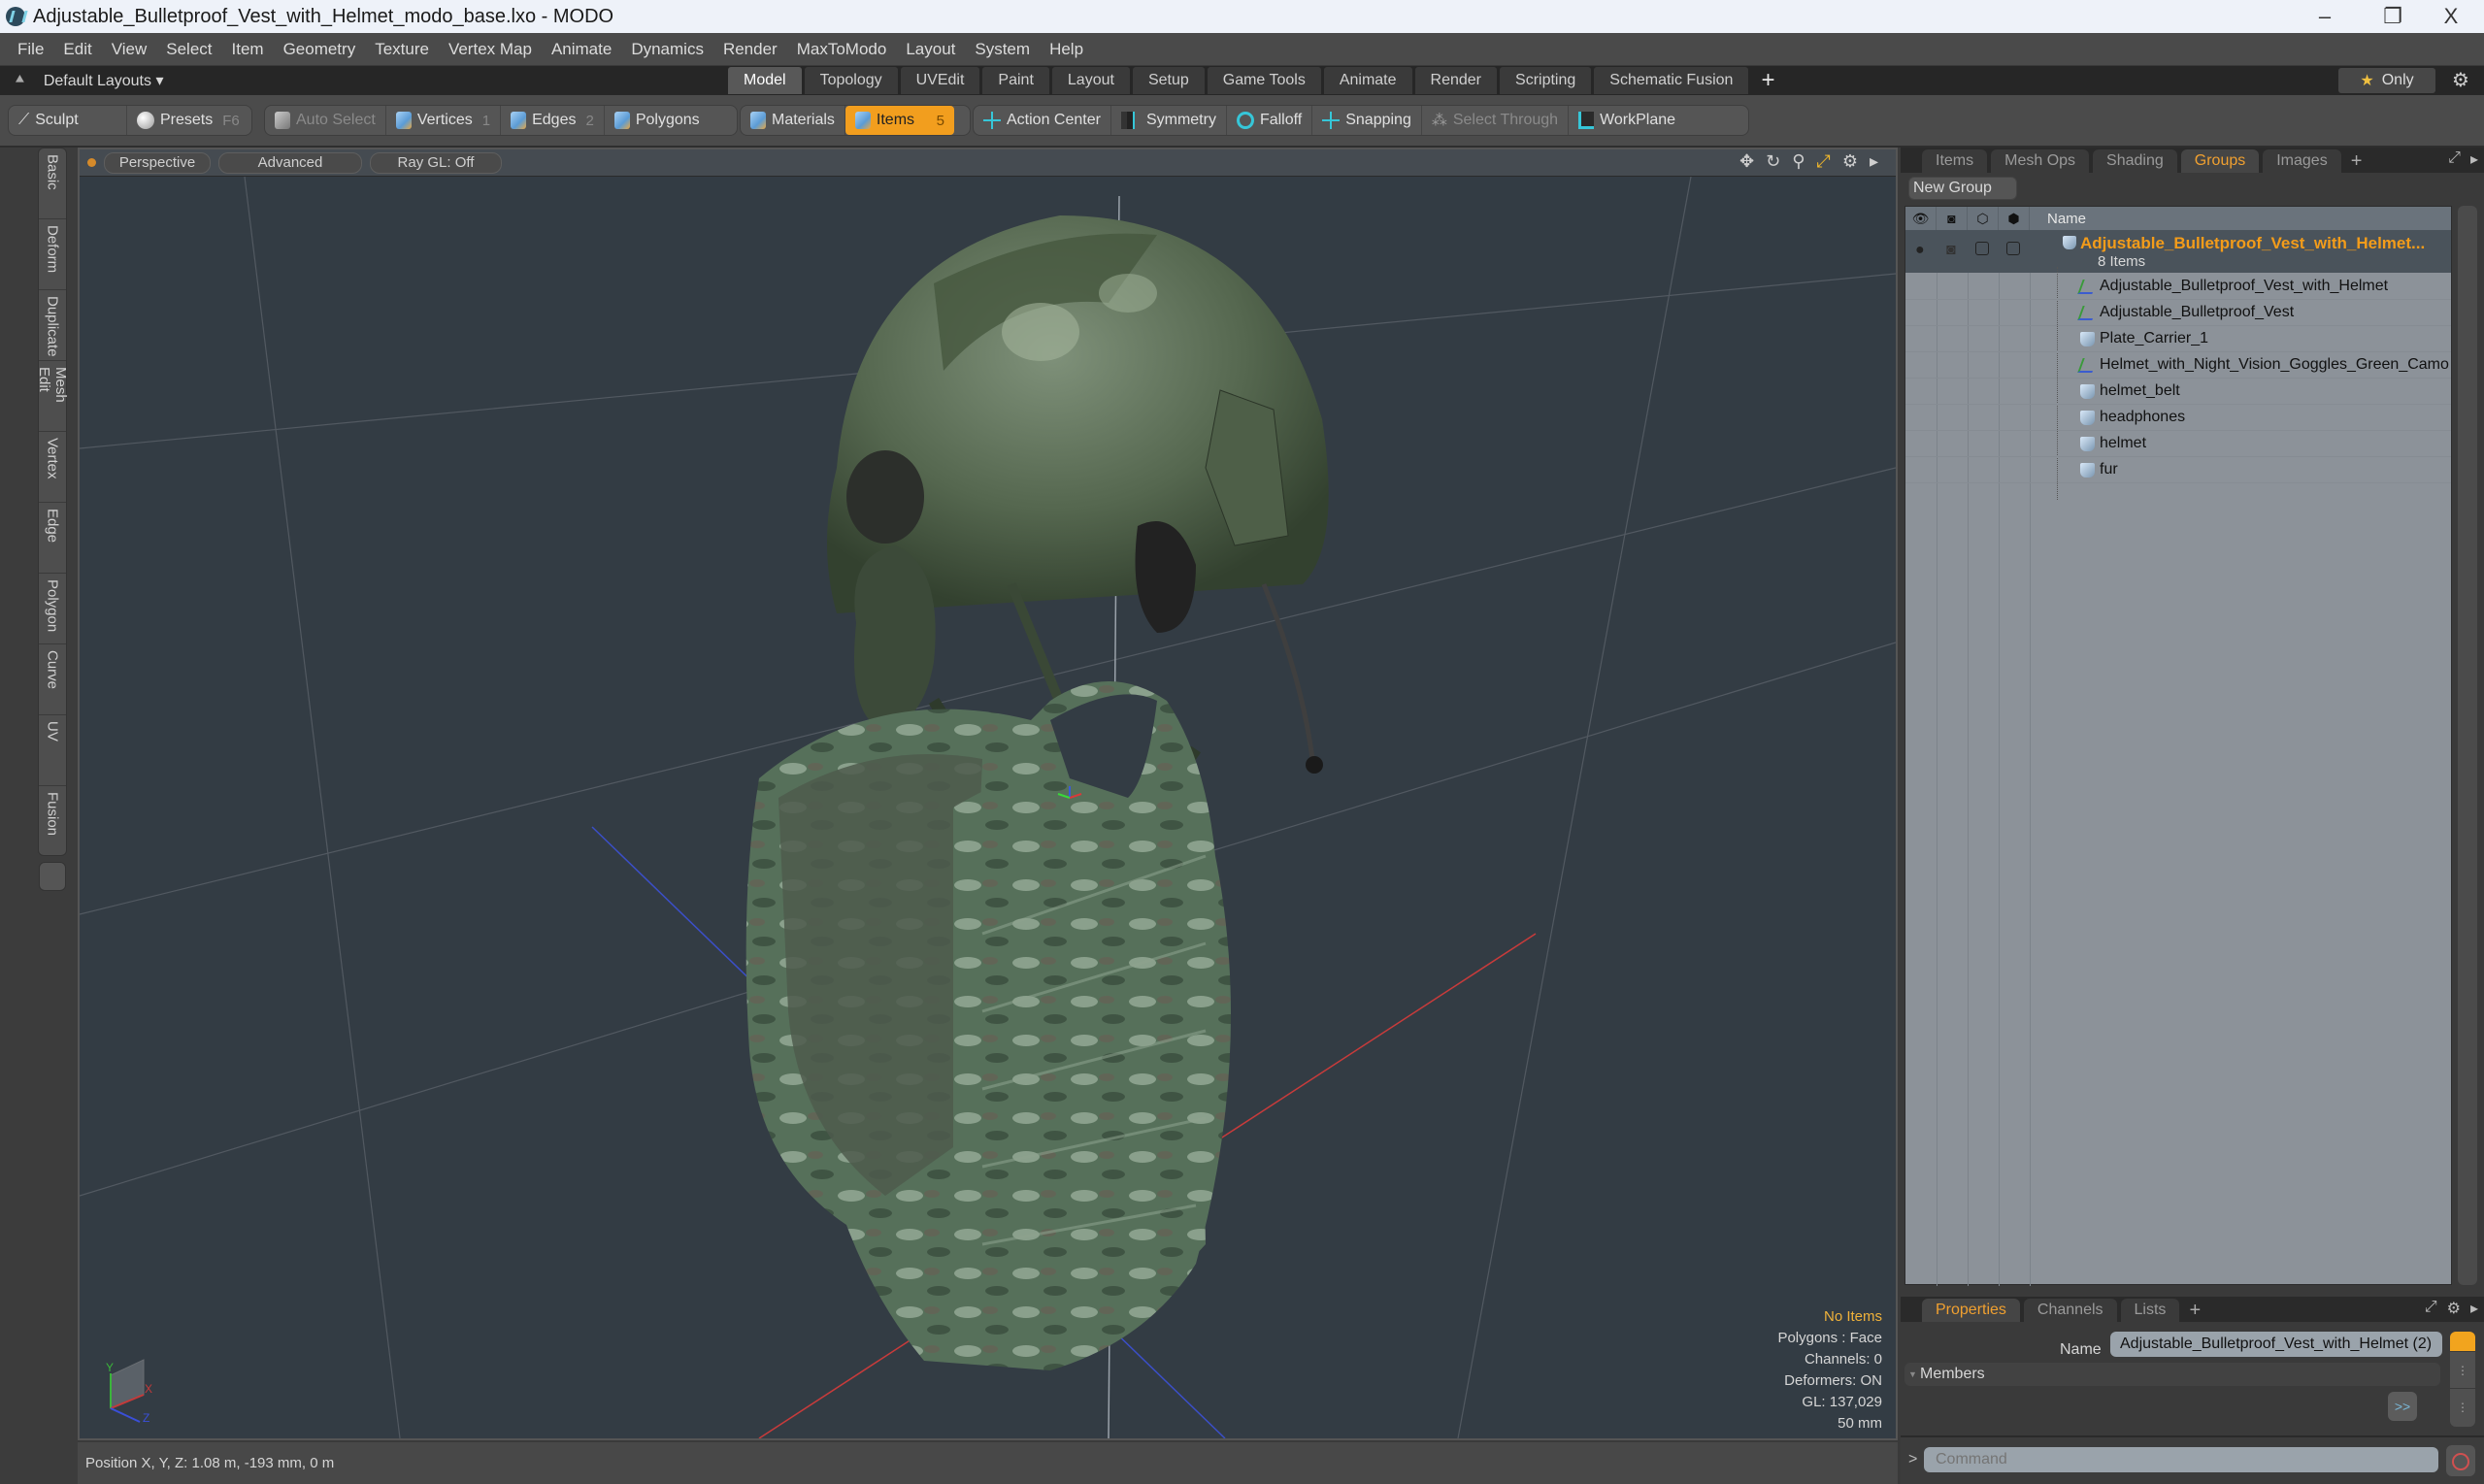 This screenshot has height=1484, width=2484. What do you see at coordinates (1823, 161) in the screenshot?
I see `maximize-icon: ⤢` at bounding box center [1823, 161].